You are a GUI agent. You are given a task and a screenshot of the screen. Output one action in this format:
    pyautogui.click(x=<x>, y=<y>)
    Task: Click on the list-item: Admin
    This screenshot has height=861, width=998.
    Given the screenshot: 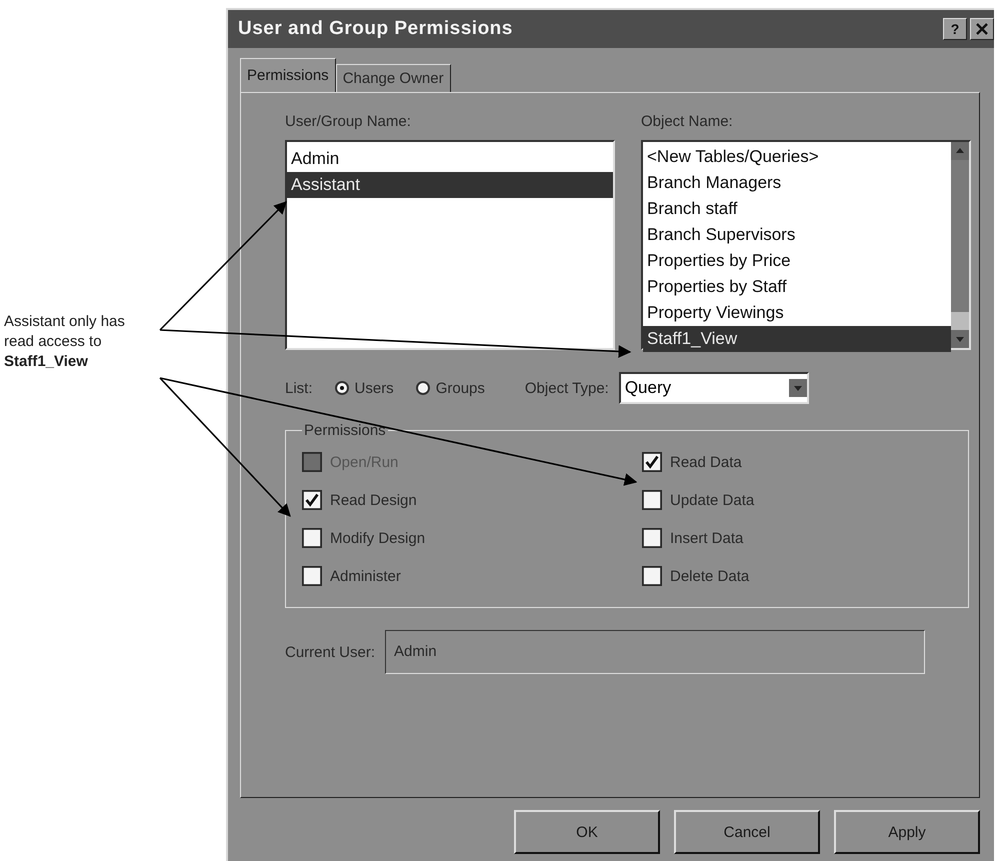 What is the action you would take?
    pyautogui.click(x=450, y=159)
    